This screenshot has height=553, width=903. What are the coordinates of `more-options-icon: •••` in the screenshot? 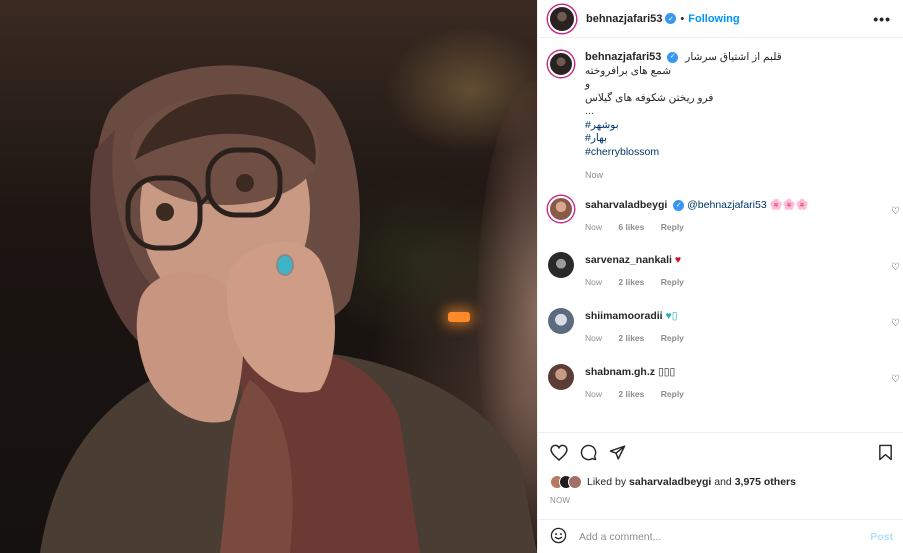 It's located at (882, 19).